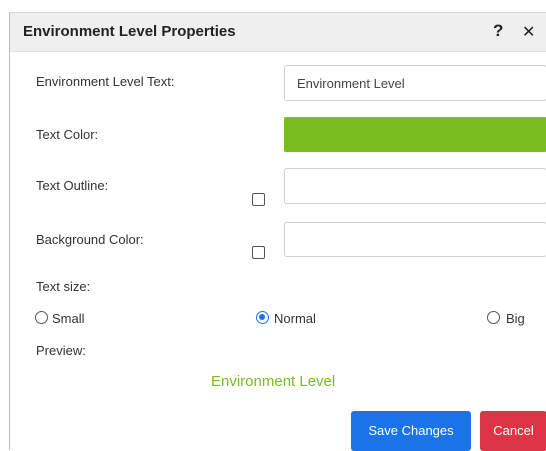 Image resolution: width=546 pixels, height=451 pixels. What do you see at coordinates (67, 134) in the screenshot?
I see `text-color-label: Text Color:` at bounding box center [67, 134].